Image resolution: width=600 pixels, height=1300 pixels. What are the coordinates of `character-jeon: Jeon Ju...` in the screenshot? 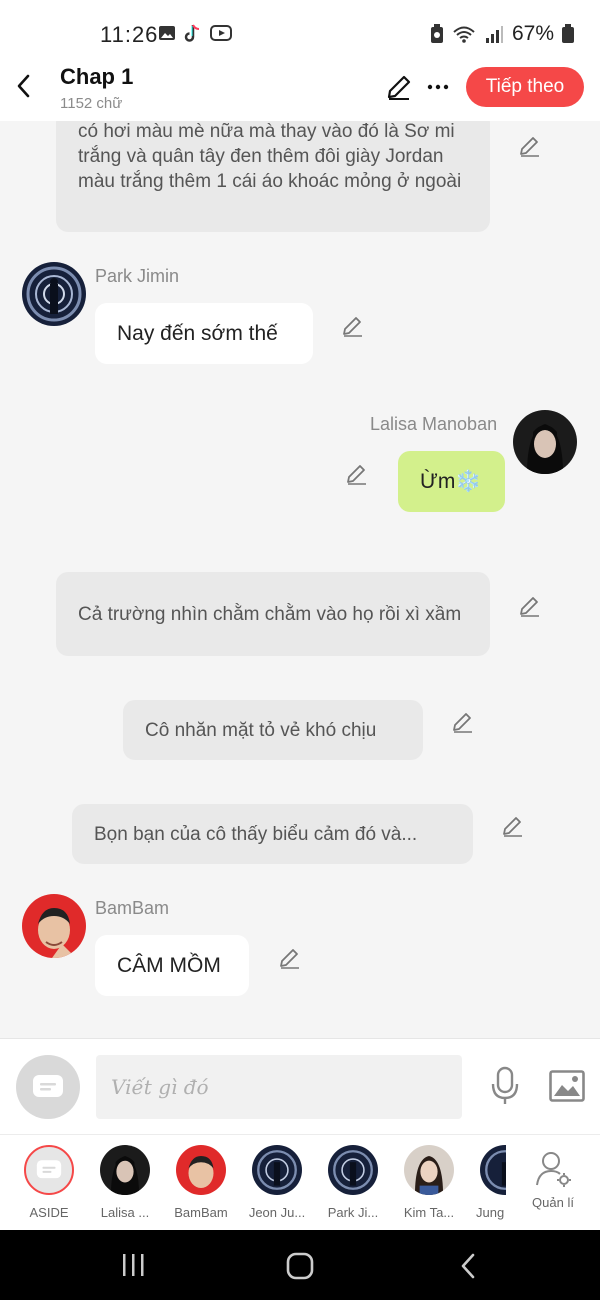 It's located at (277, 1182).